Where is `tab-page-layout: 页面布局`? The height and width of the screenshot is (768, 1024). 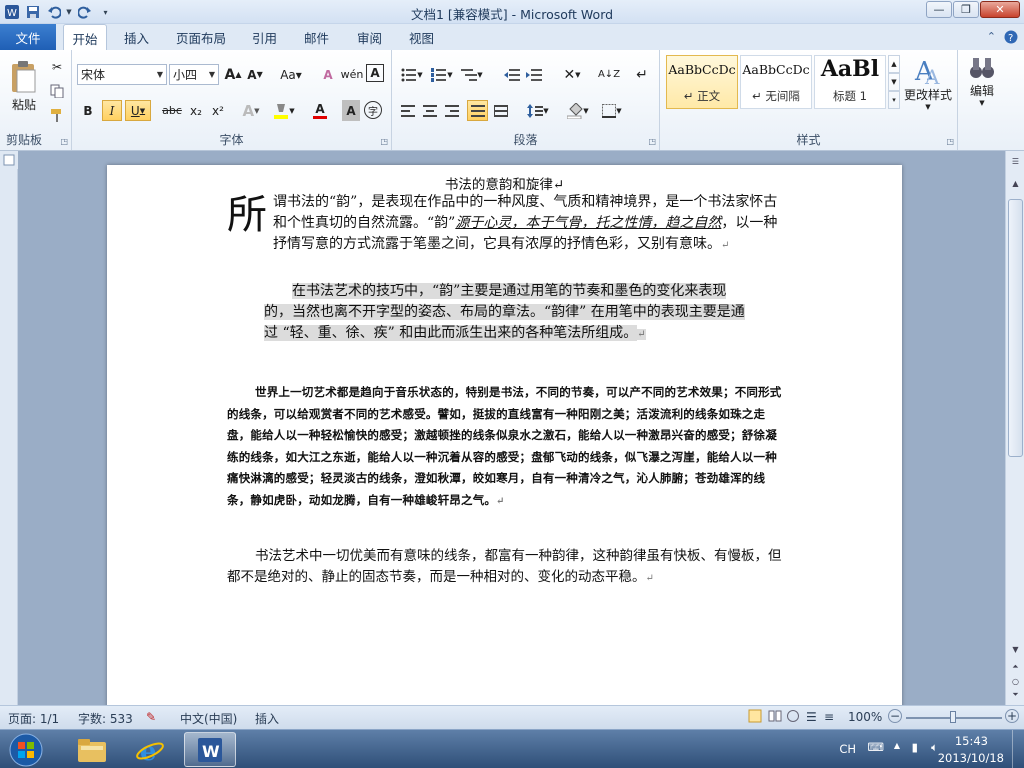 tab-page-layout: 页面布局 is located at coordinates (201, 37).